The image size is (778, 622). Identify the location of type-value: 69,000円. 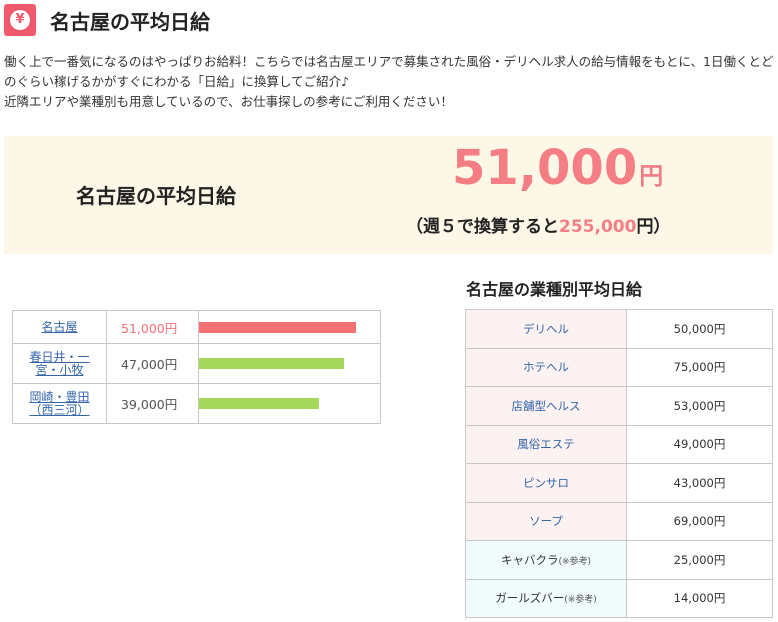
(699, 521).